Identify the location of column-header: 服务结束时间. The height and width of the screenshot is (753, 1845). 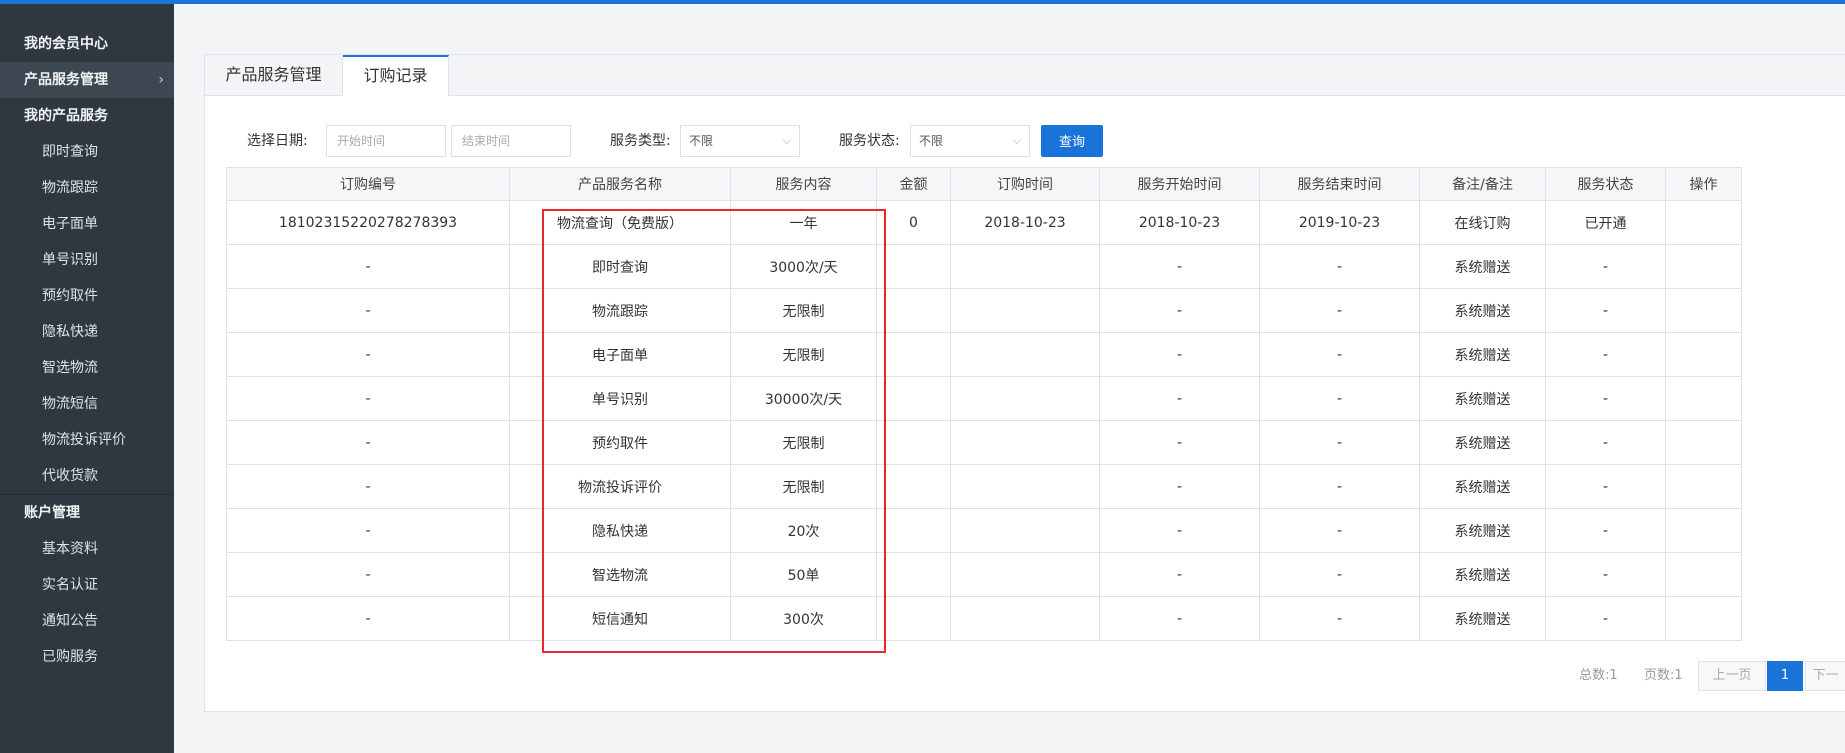
(1339, 184).